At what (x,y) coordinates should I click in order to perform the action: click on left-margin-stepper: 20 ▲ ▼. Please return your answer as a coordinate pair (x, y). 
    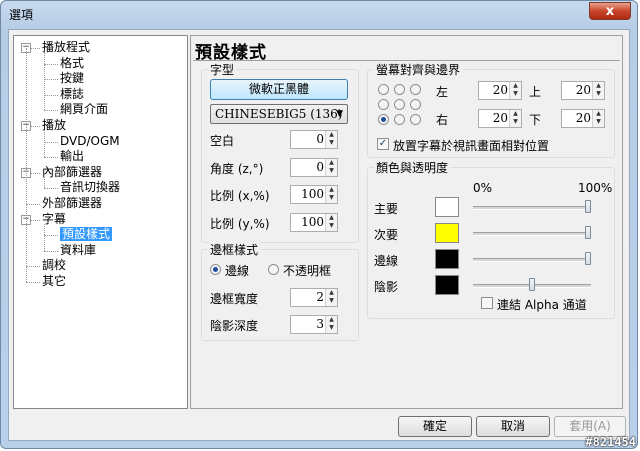
    Looking at the image, I should click on (500, 90).